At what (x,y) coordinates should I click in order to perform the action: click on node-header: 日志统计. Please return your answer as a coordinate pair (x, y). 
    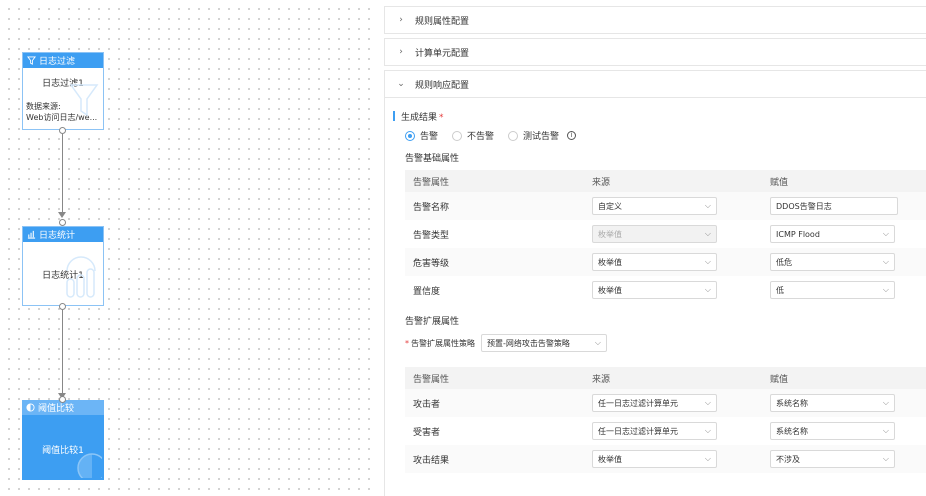
    Looking at the image, I should click on (63, 234).